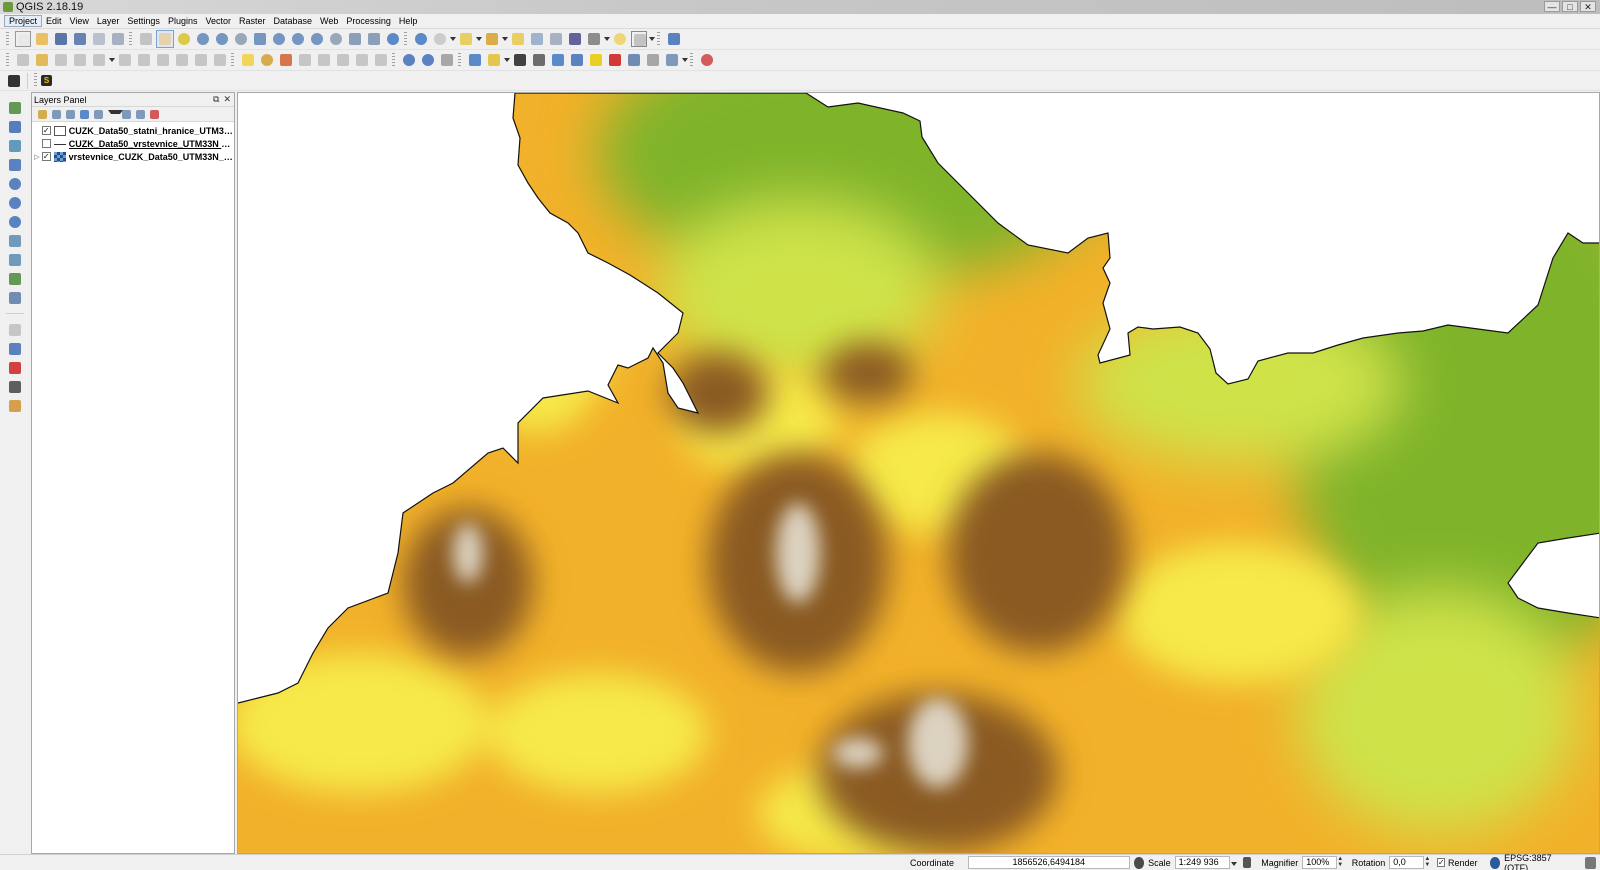 Image resolution: width=1600 pixels, height=870 pixels. Describe the element at coordinates (518, 39) in the screenshot. I see `deselect-features-icon` at that location.